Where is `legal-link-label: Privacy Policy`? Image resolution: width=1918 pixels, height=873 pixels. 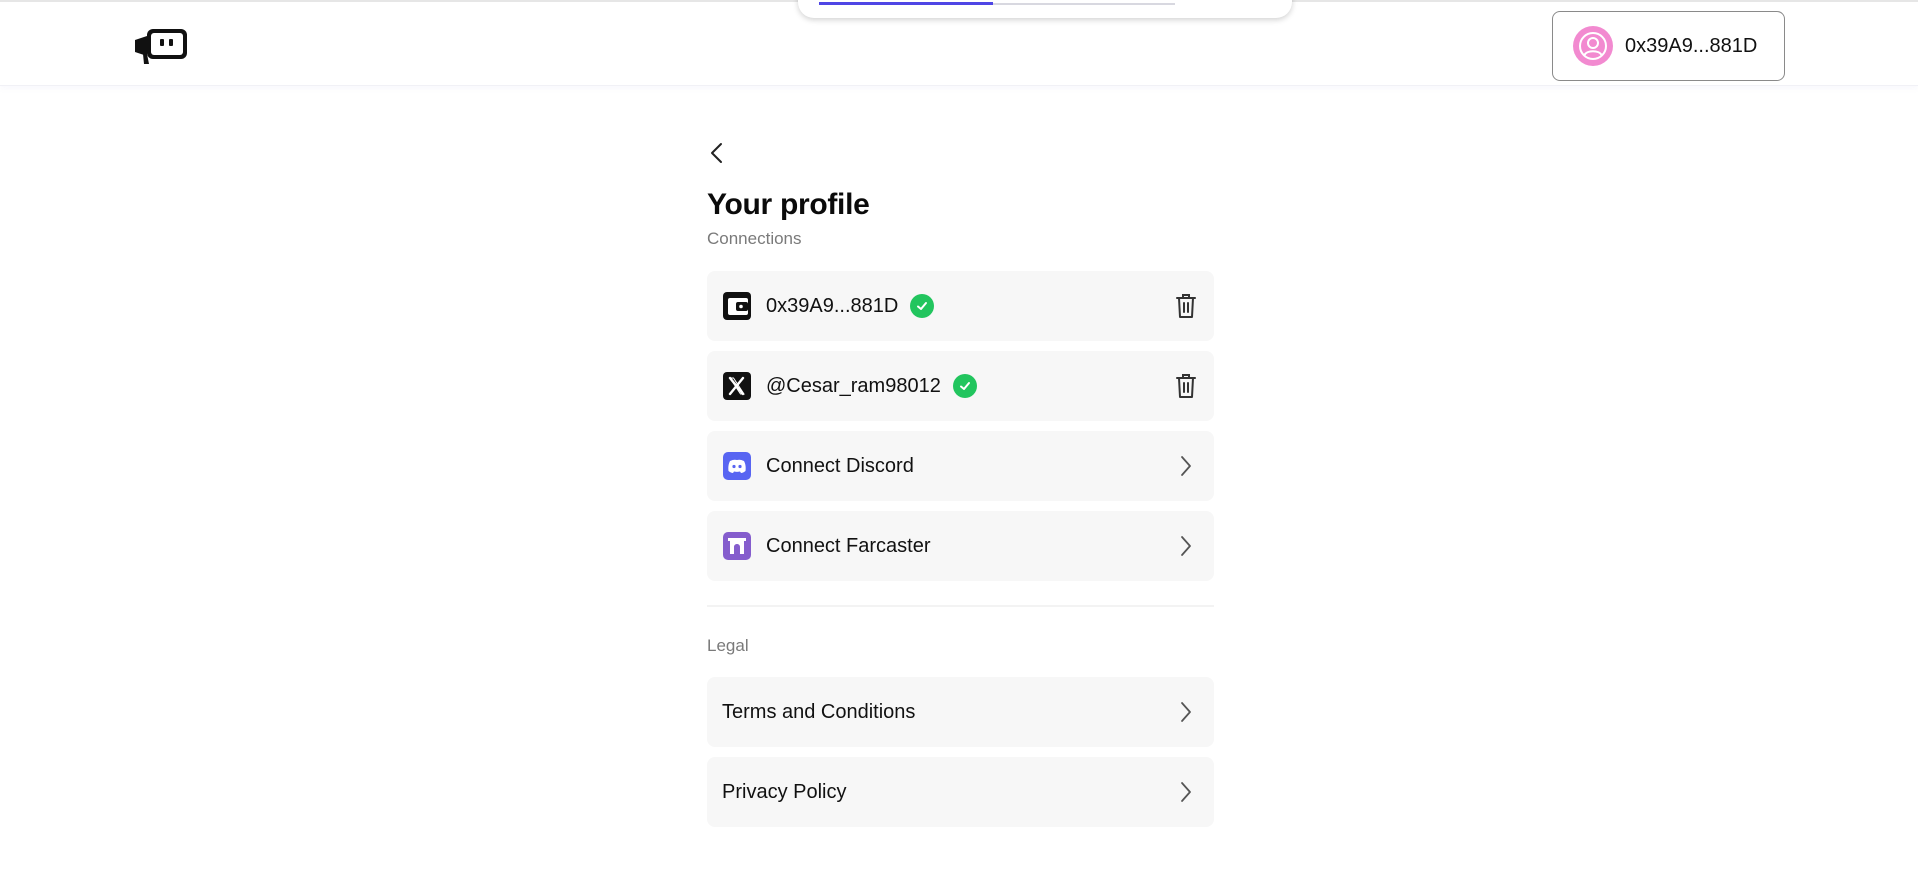 legal-link-label: Privacy Policy is located at coordinates (784, 791).